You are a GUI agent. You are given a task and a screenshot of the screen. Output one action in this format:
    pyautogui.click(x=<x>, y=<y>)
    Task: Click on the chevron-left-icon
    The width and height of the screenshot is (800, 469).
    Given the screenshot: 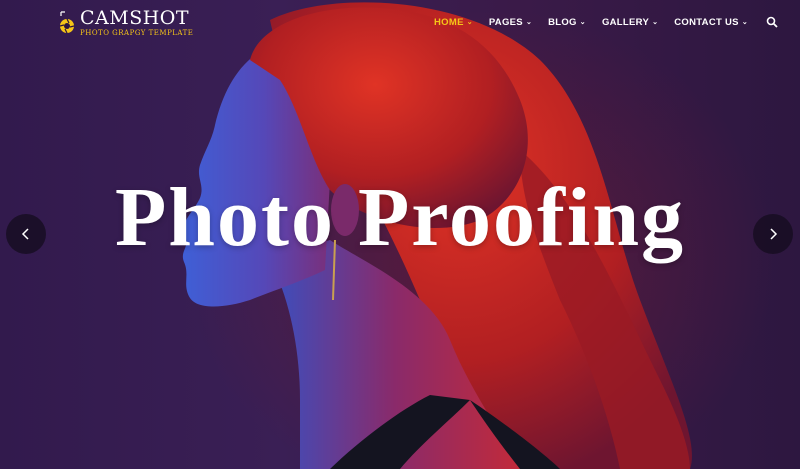 What is the action you would take?
    pyautogui.click(x=25, y=234)
    